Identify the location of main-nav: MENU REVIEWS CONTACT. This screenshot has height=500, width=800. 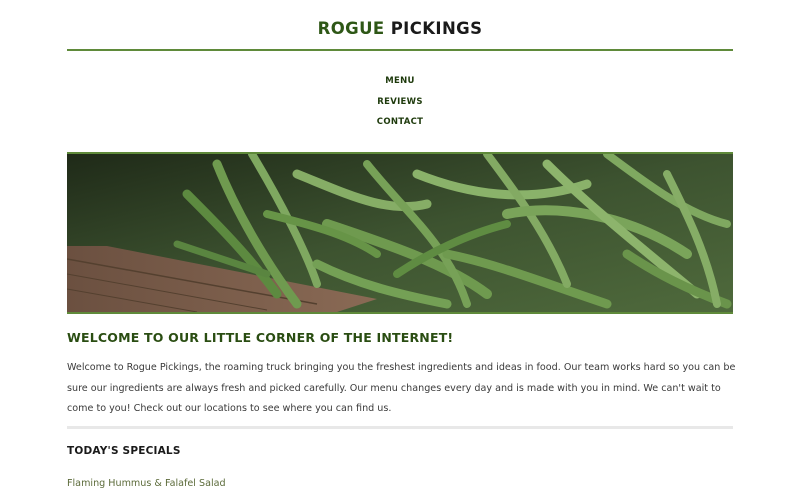
(400, 106).